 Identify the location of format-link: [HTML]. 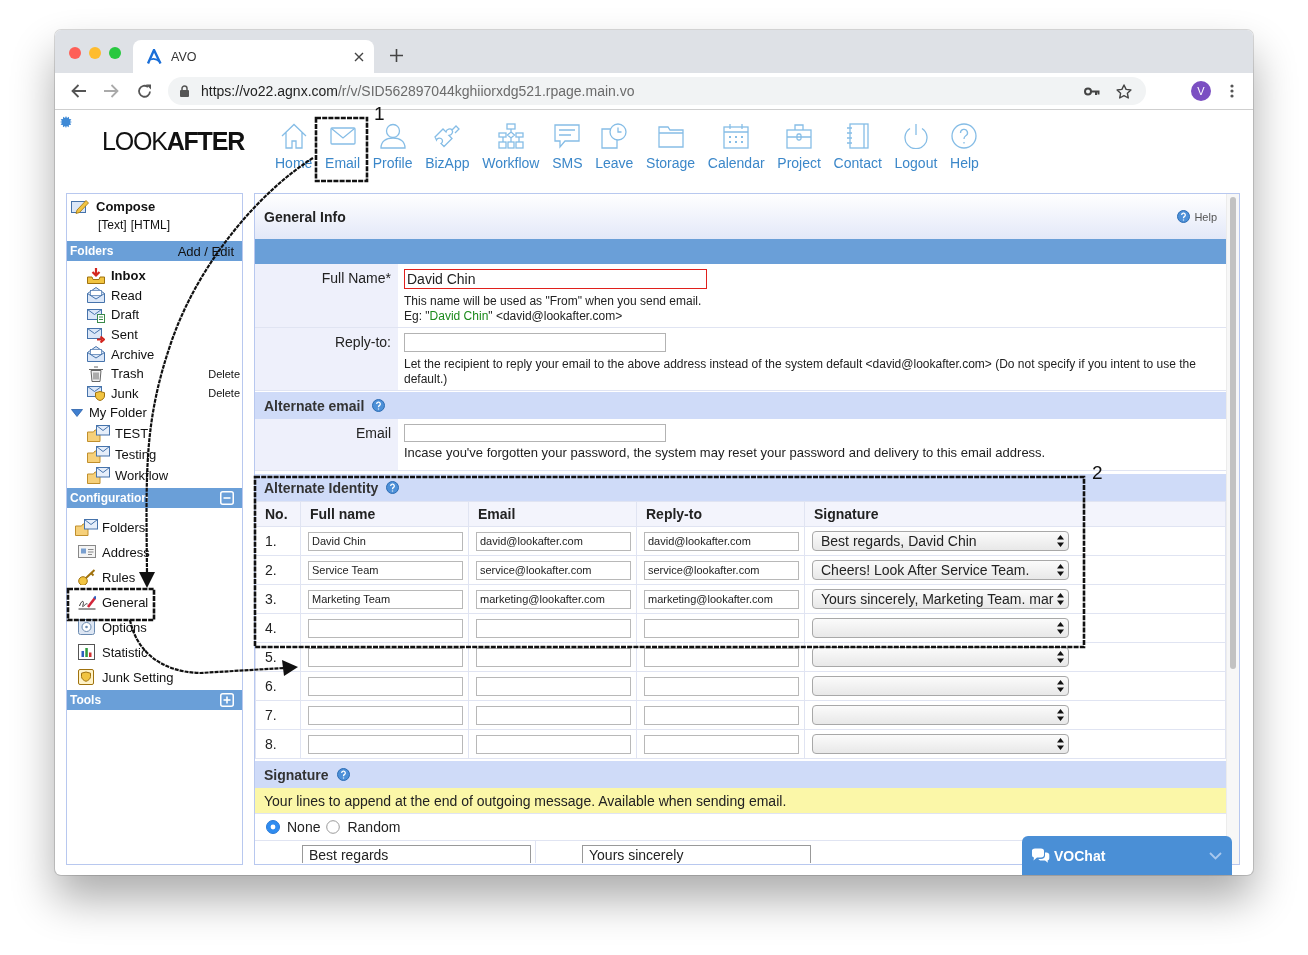
(150, 225).